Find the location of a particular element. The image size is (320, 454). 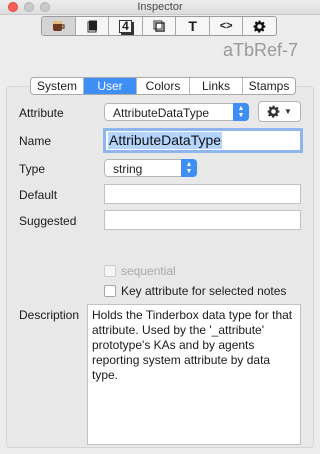

action-tab-label: <> is located at coordinates (226, 26).